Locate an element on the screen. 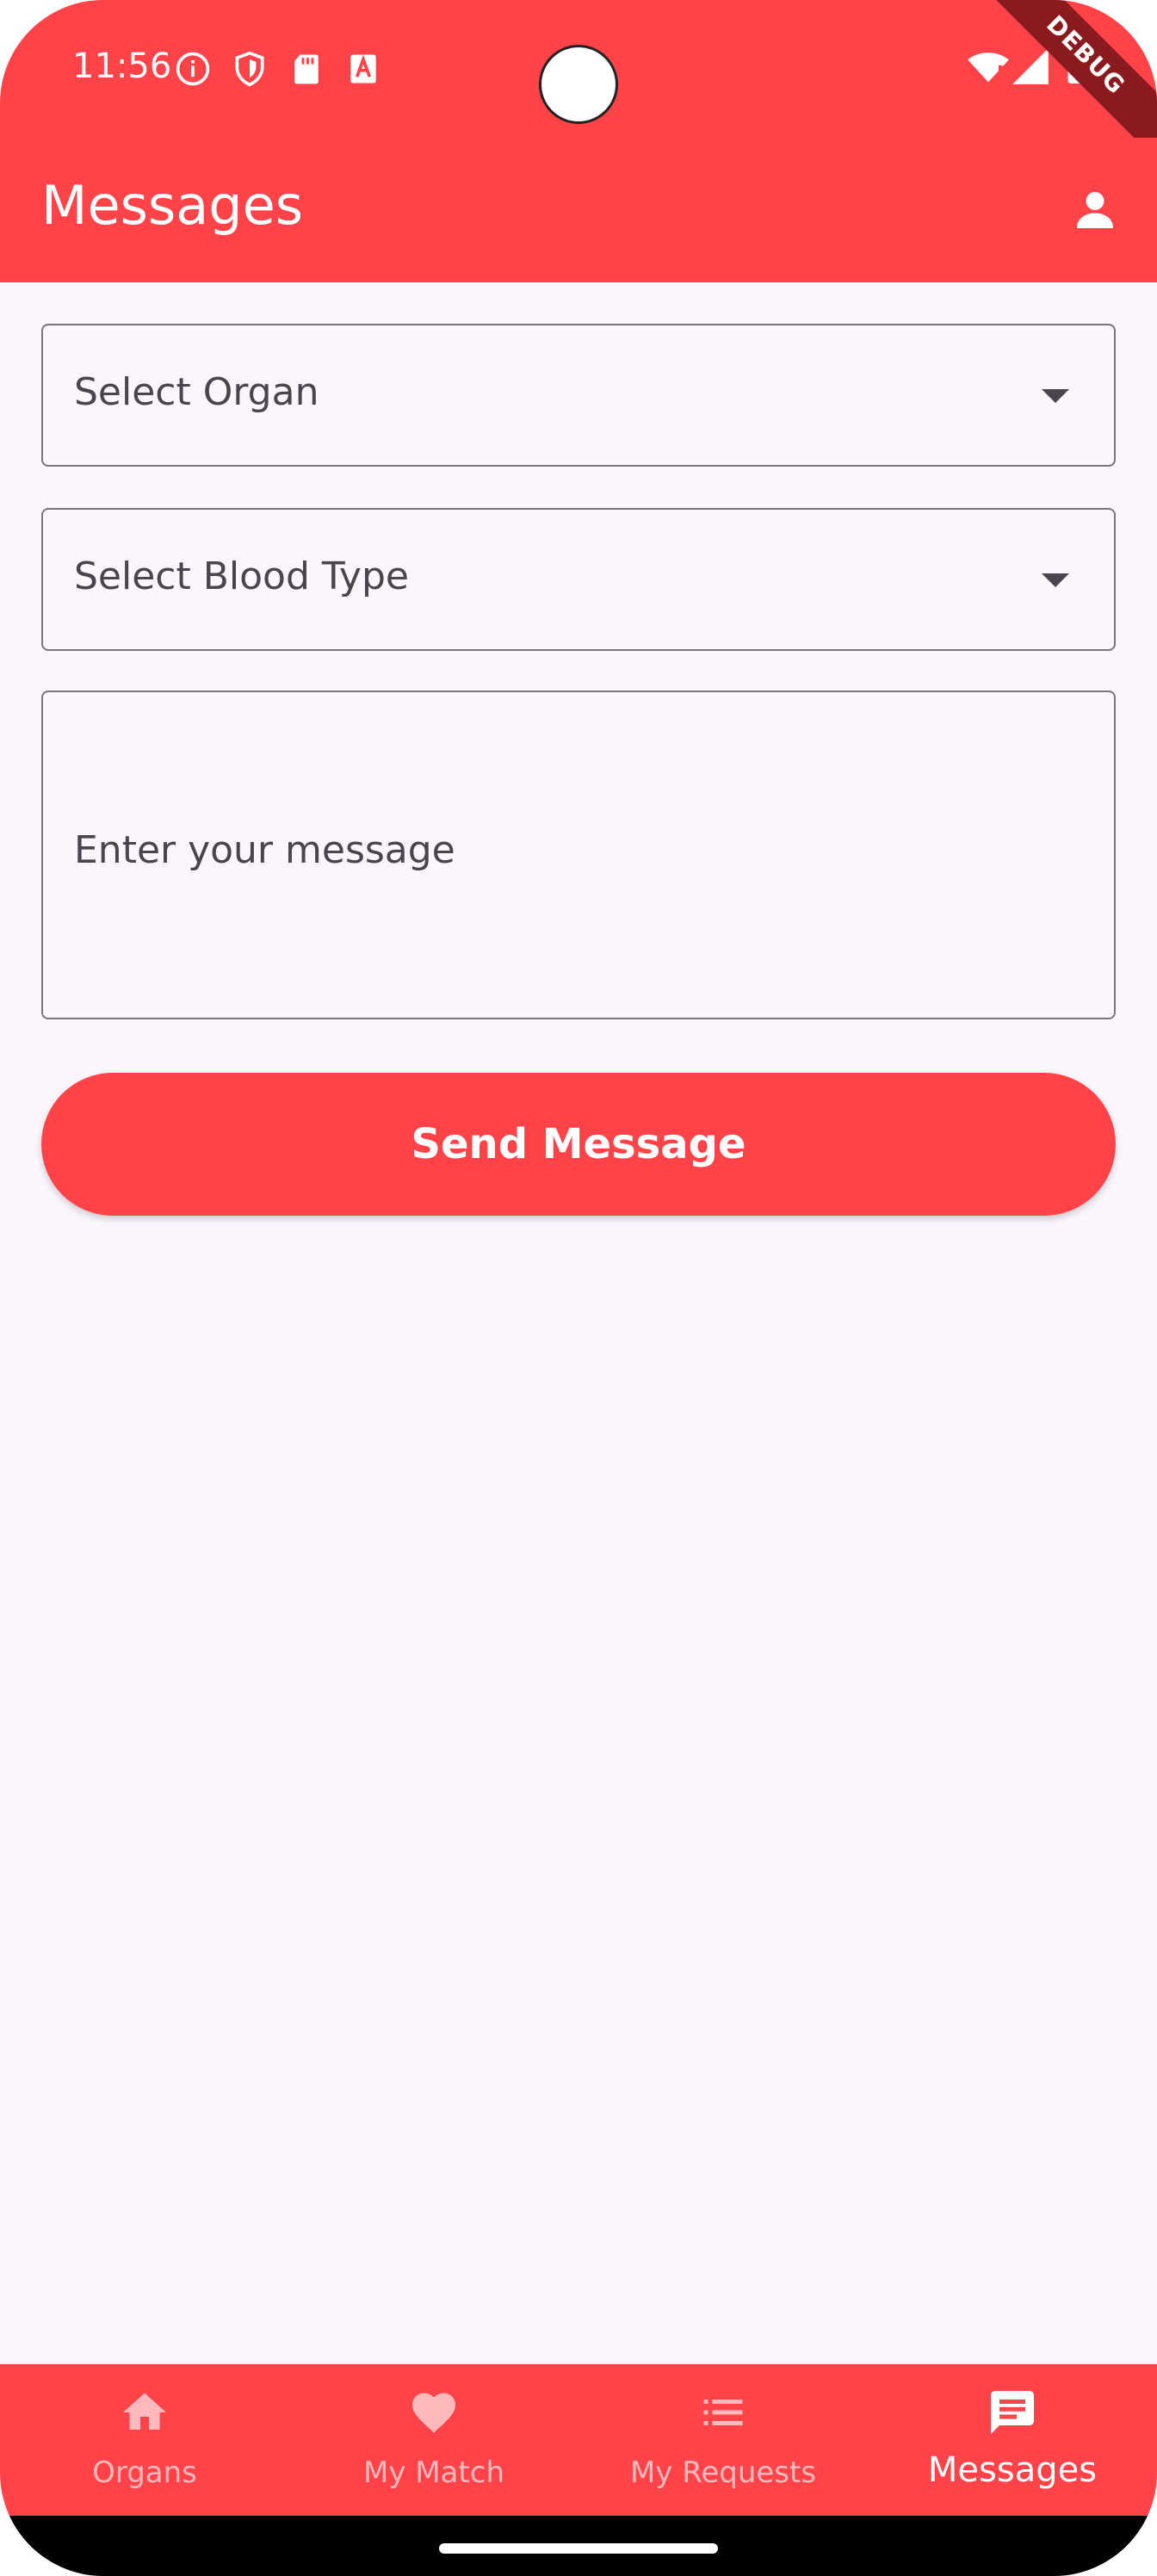 This screenshot has width=1157, height=2576. blood-type-dropdown: Select Blood Type is located at coordinates (579, 579).